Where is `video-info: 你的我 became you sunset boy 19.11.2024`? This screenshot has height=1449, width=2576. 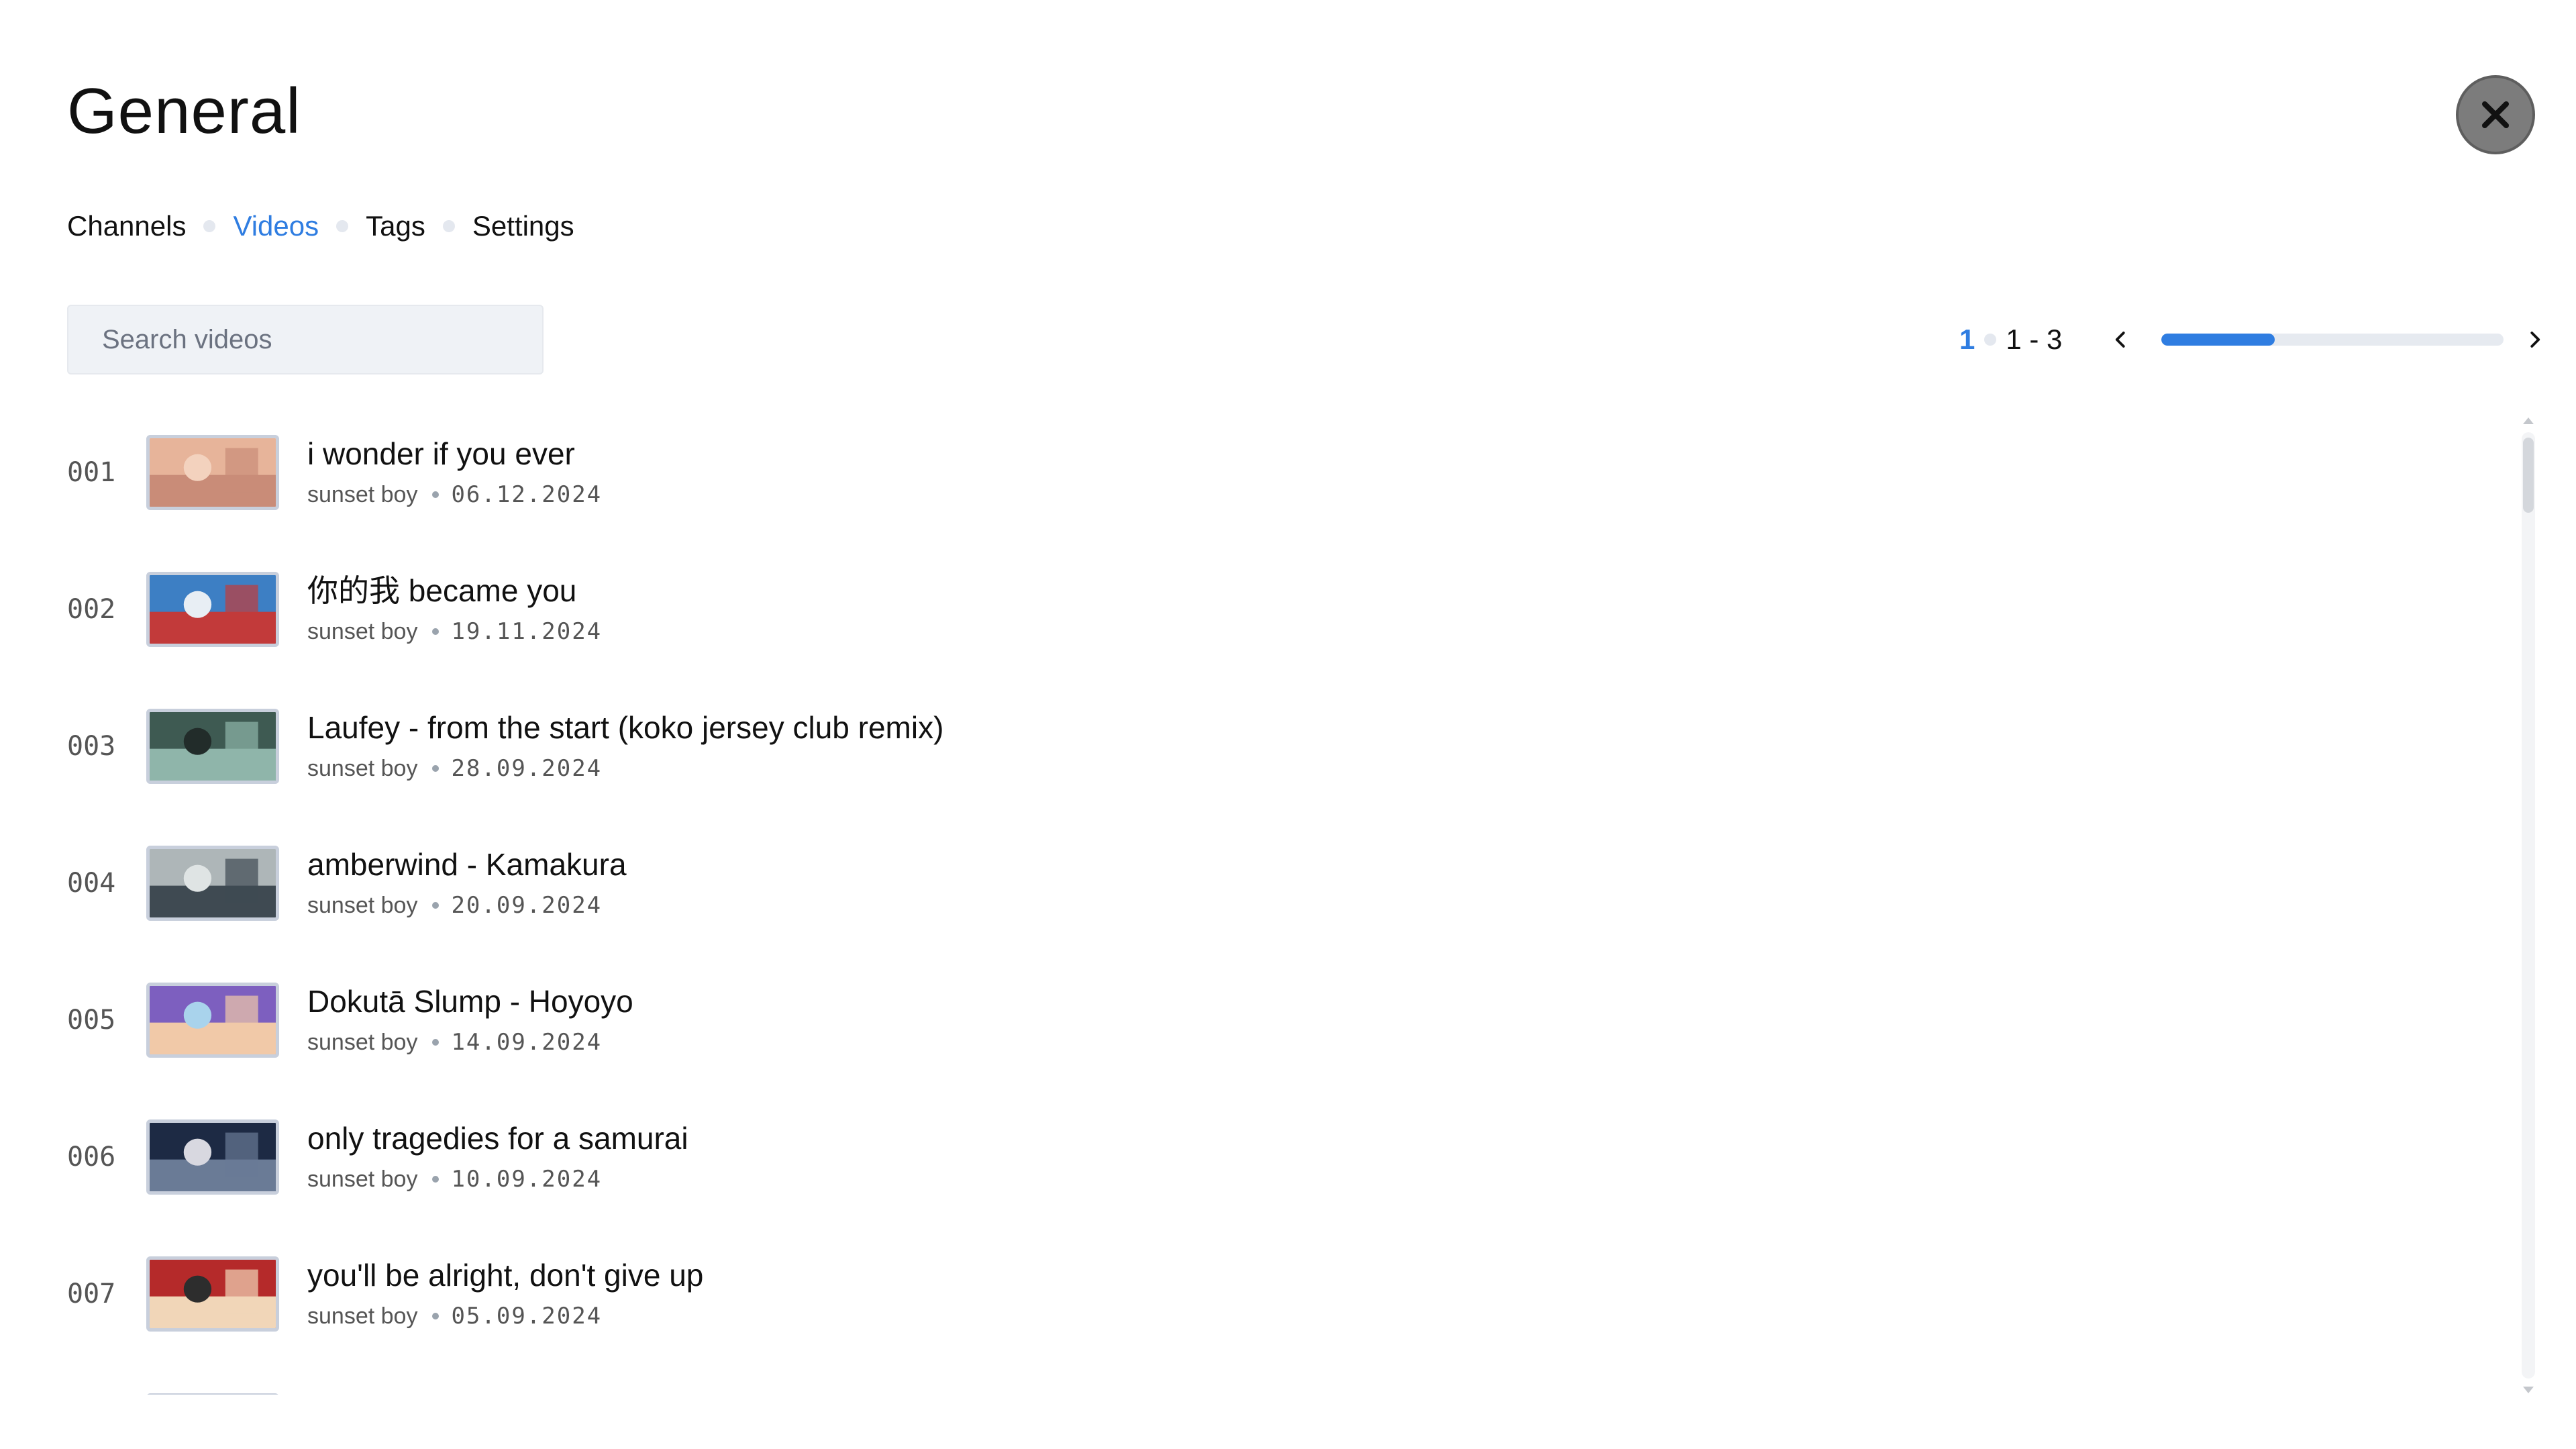
video-info: 你的我 became you sunset boy 19.11.2024 is located at coordinates (454, 610).